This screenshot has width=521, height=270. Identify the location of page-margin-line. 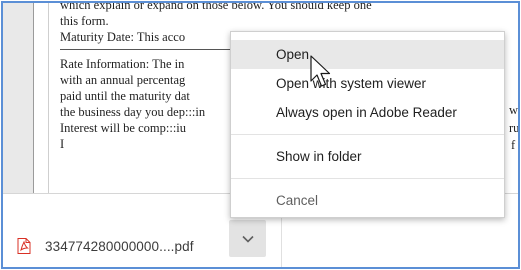
(48, 98).